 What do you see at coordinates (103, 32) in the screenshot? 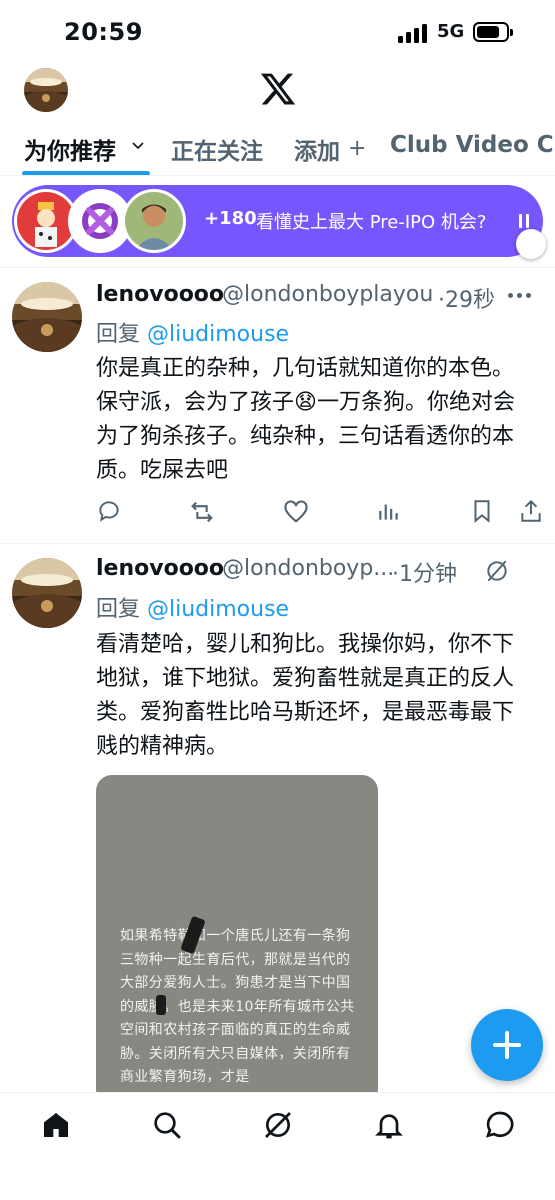
I see `status-time: 20:59` at bounding box center [103, 32].